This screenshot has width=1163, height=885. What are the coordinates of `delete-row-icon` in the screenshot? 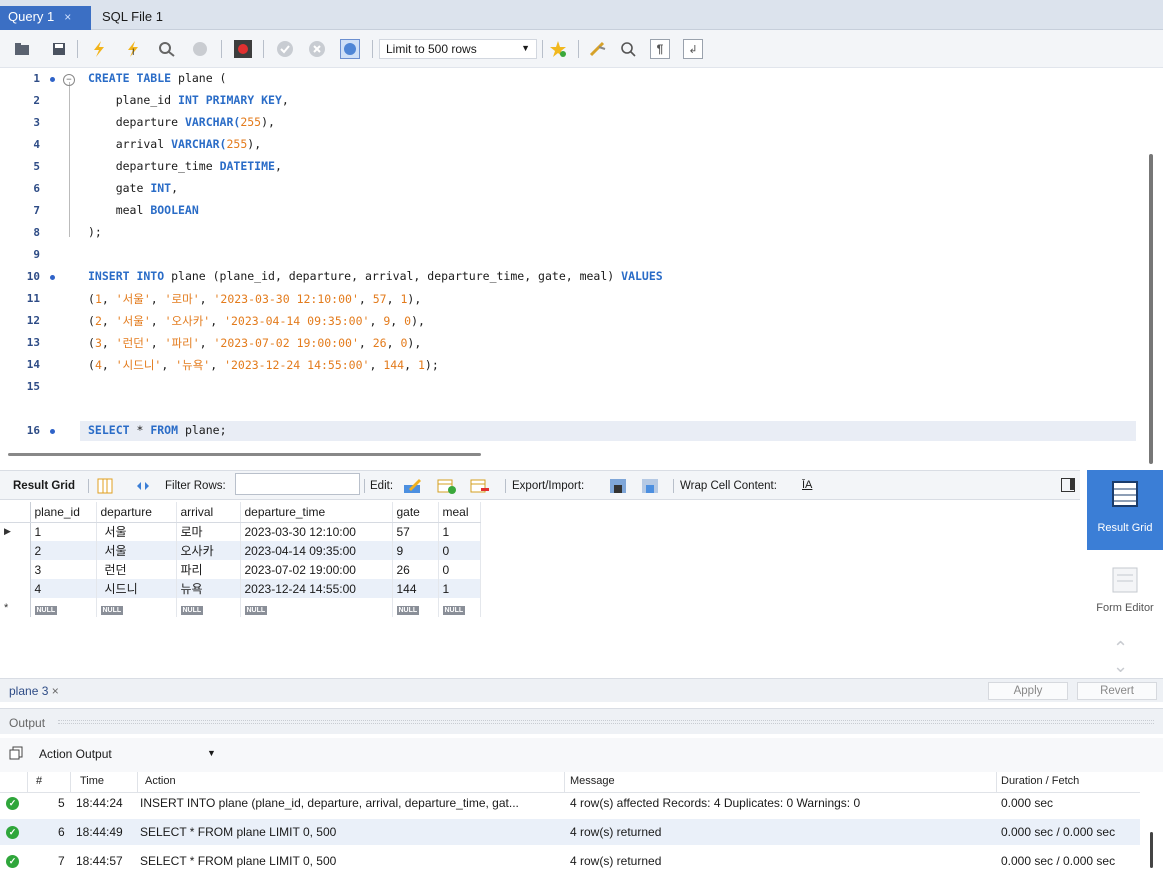 It's located at (480, 487).